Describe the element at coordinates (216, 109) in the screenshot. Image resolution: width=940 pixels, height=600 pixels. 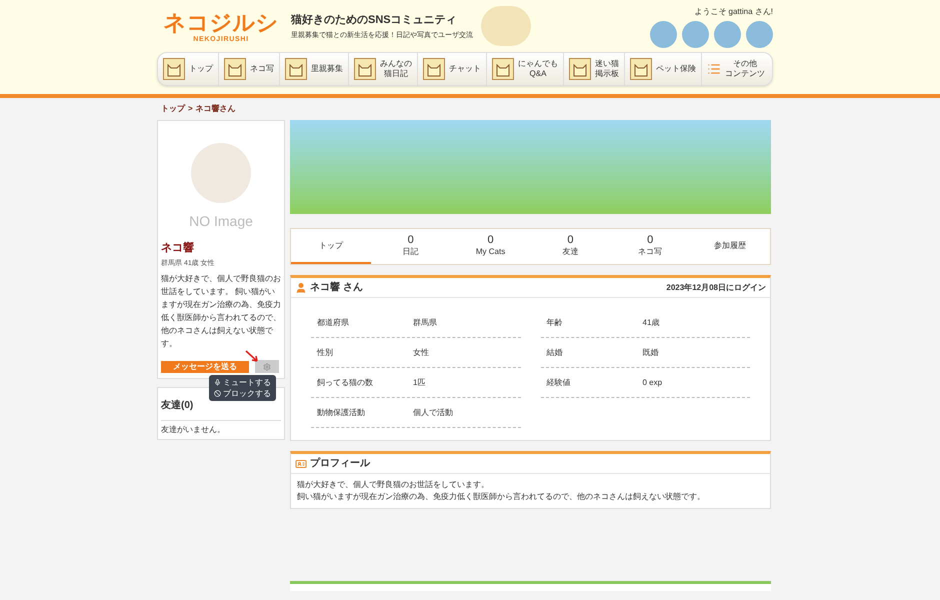
I see `breadcrumb-current: ネコ響さん` at that location.